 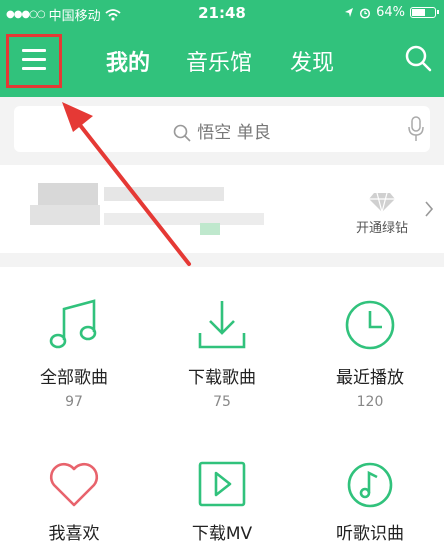 What do you see at coordinates (222, 402) in the screenshot?
I see `grid-count: 75` at bounding box center [222, 402].